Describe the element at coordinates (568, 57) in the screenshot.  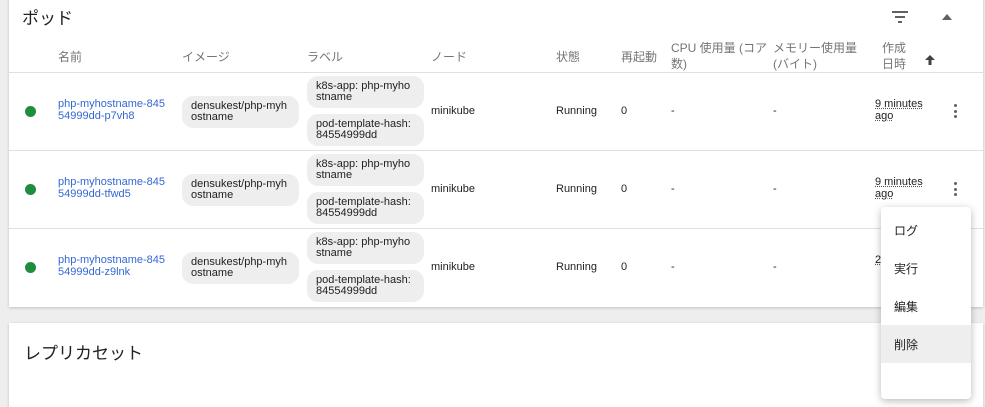
I see `col-status: 状態` at that location.